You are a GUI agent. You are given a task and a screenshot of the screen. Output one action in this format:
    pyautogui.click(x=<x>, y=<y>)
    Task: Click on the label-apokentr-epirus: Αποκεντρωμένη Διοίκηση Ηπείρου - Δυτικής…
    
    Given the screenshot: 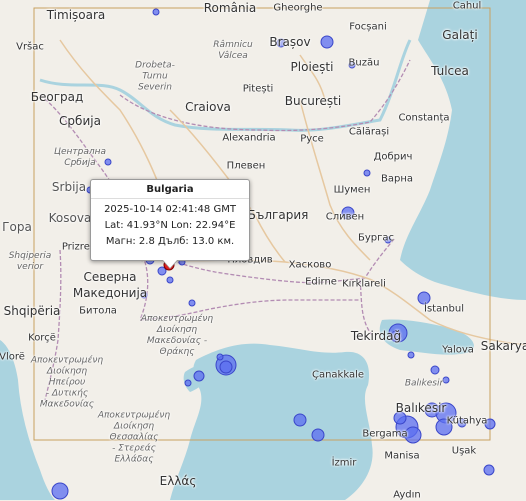 What is the action you would take?
    pyautogui.click(x=67, y=382)
    